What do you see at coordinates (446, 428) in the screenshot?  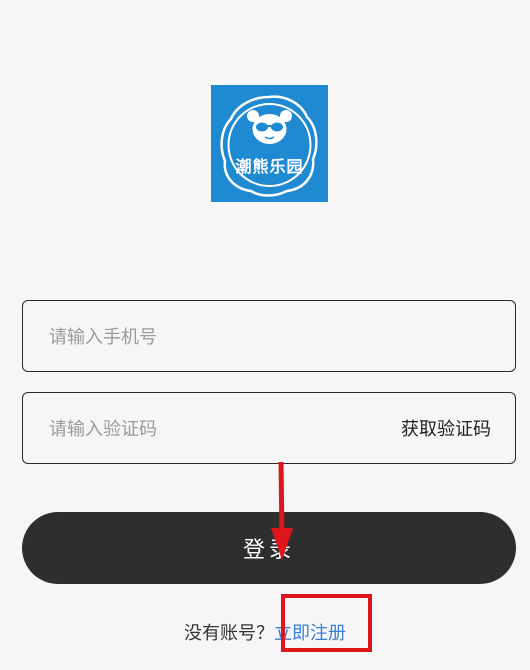 I see `get-code-button: 获取验证码` at bounding box center [446, 428].